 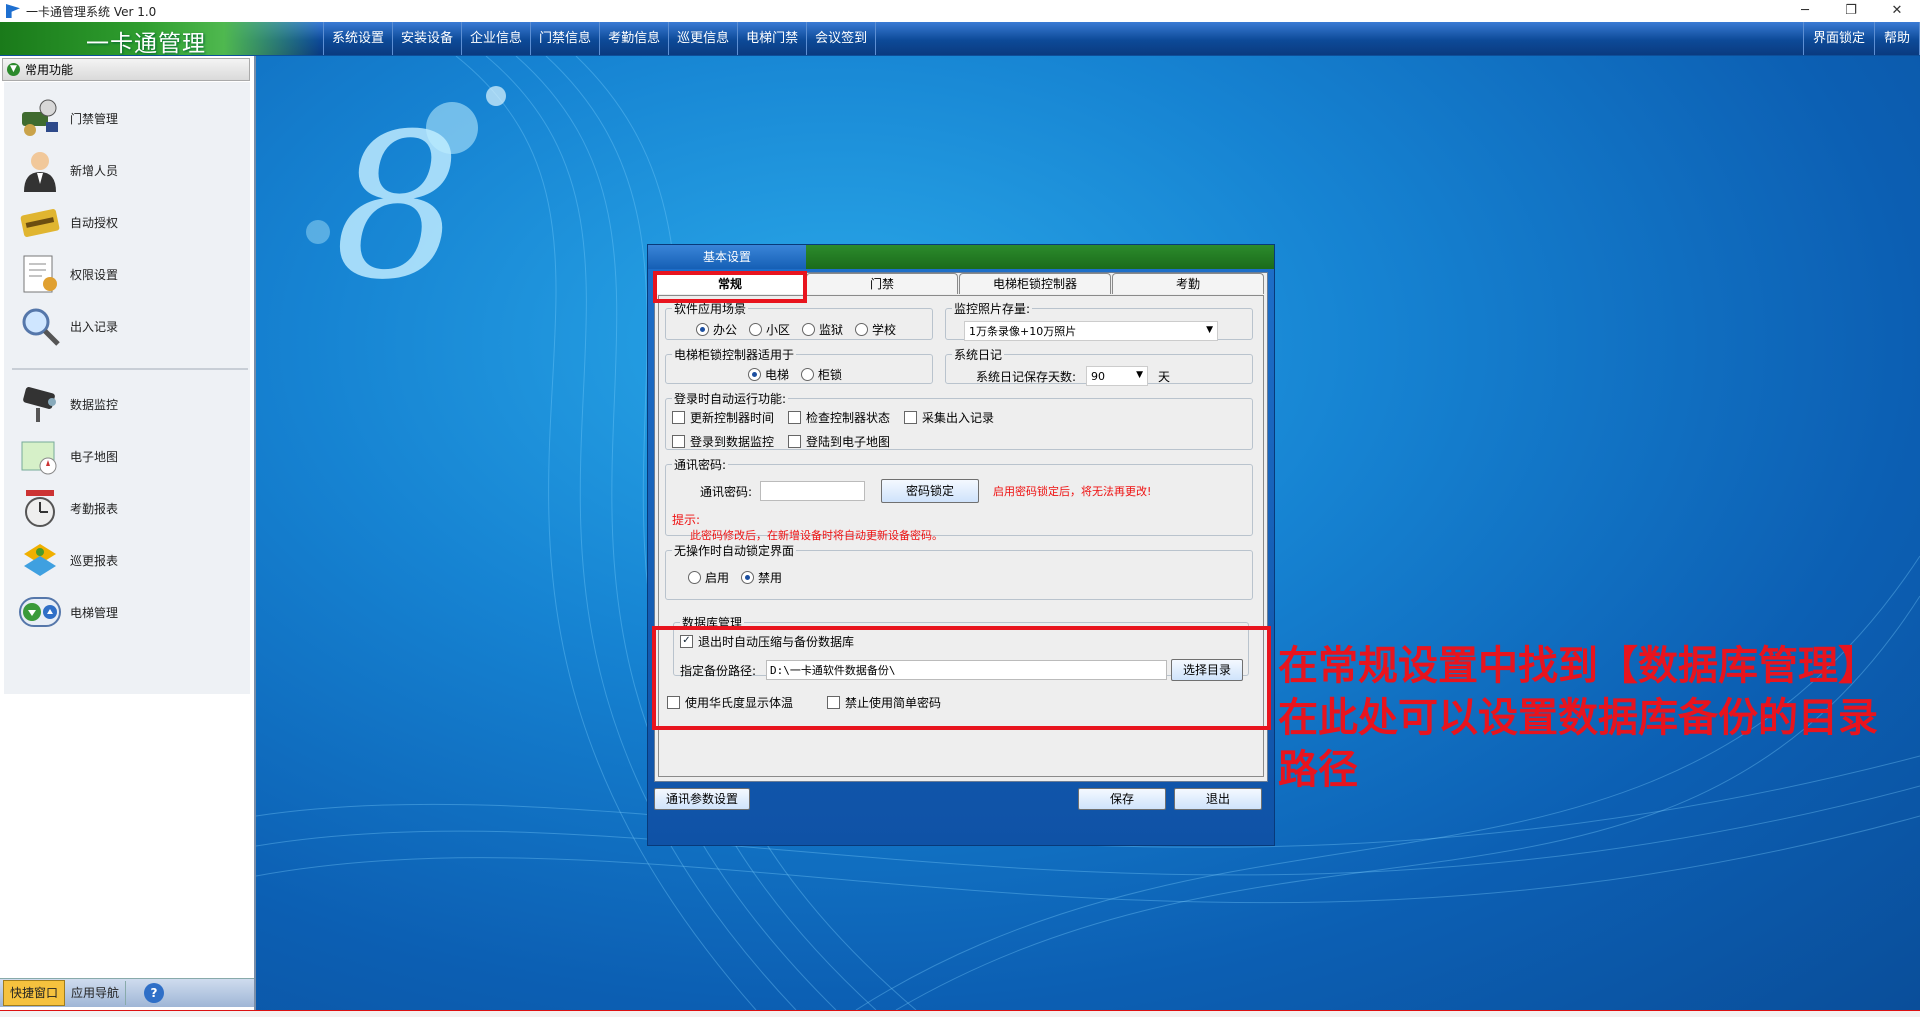 I want to click on save-button: 保存, so click(x=1122, y=799).